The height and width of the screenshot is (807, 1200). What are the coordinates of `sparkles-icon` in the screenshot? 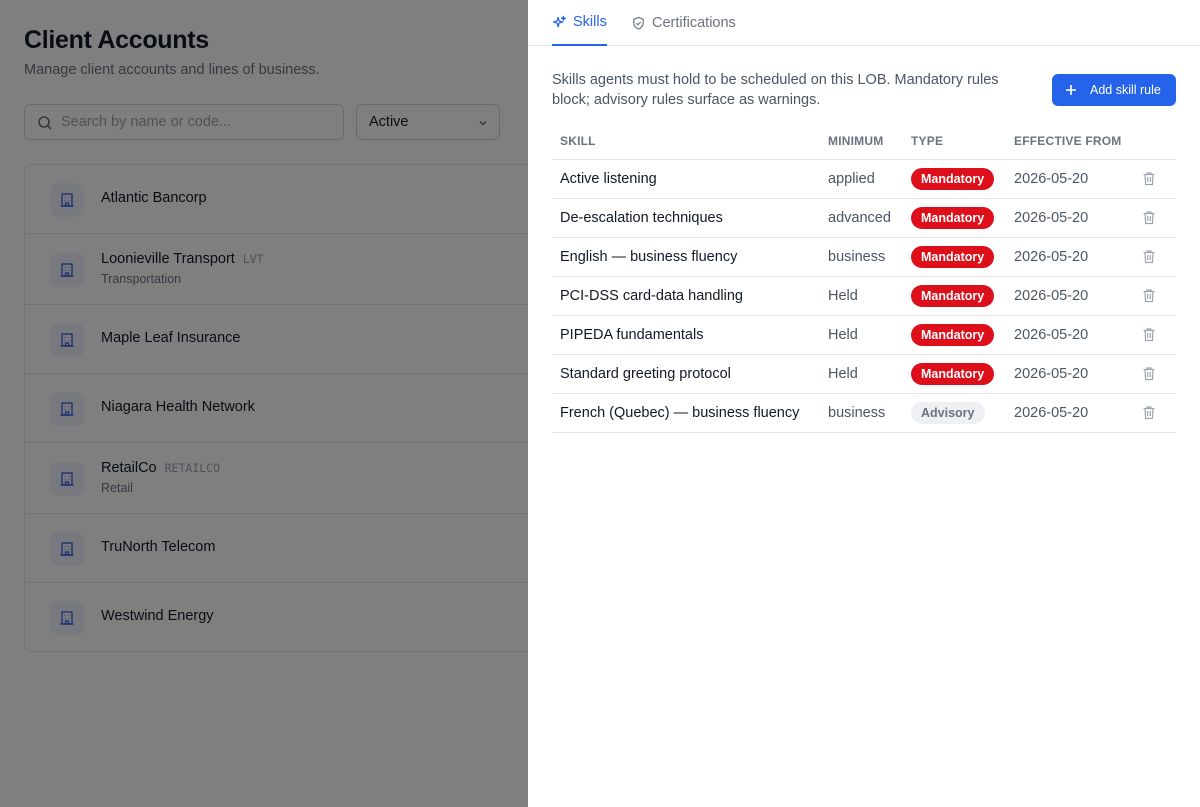 It's located at (559, 21).